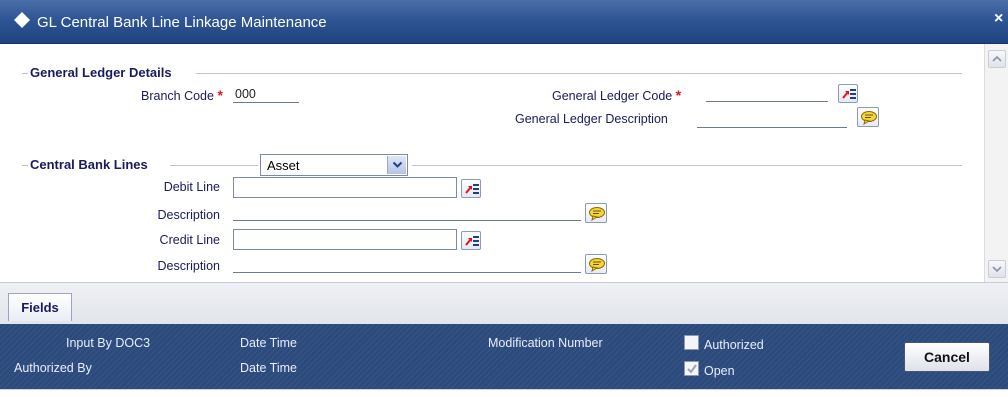 This screenshot has height=397, width=1008. What do you see at coordinates (182, 22) in the screenshot?
I see `window-title: GL Central Bank Line Linkage Maintenance` at bounding box center [182, 22].